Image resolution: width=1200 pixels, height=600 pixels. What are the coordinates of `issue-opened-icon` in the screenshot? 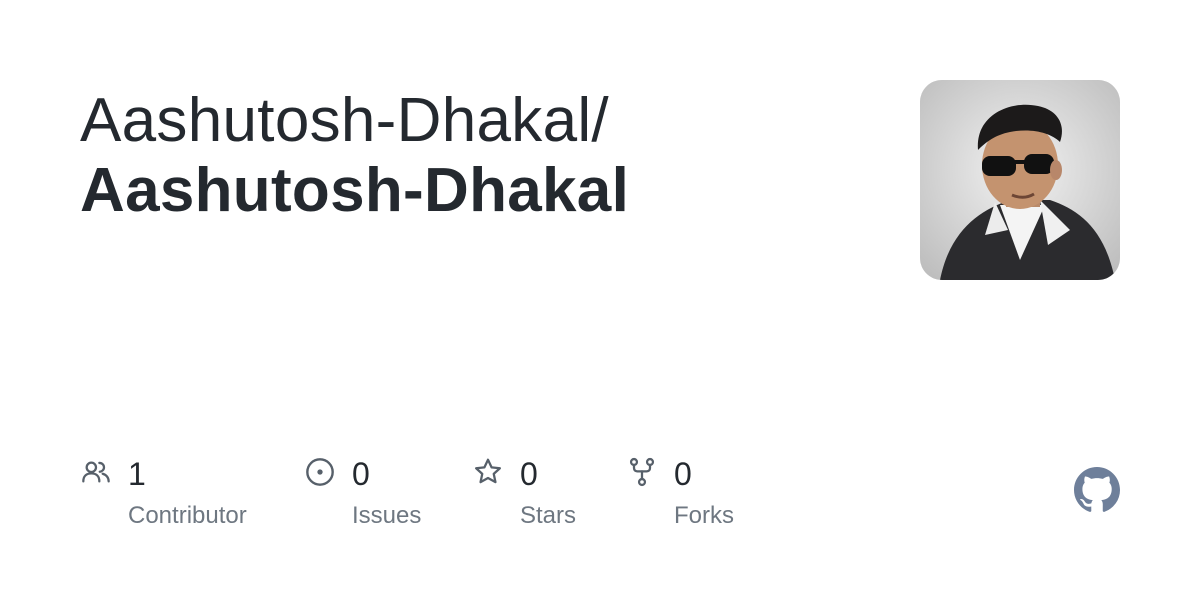 It's located at (320, 472).